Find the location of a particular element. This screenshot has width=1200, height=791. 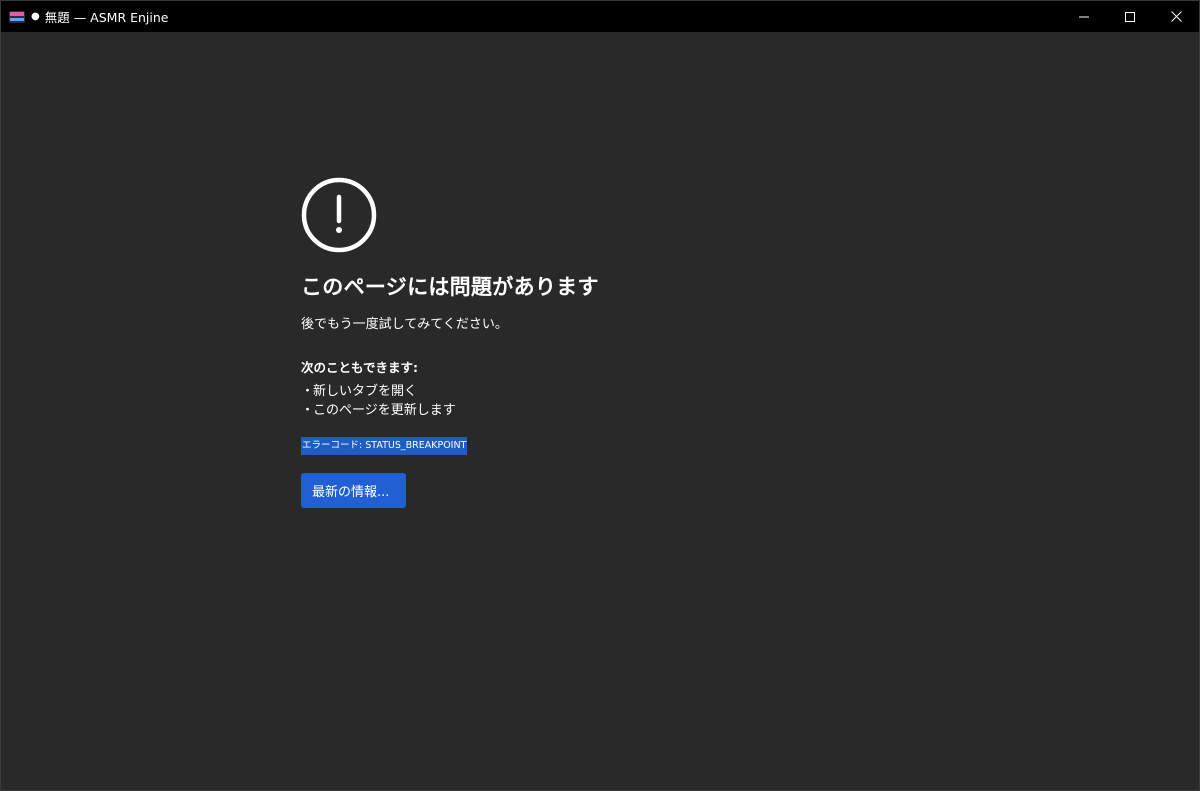

alternative-label: このページを更新します is located at coordinates (384, 410).